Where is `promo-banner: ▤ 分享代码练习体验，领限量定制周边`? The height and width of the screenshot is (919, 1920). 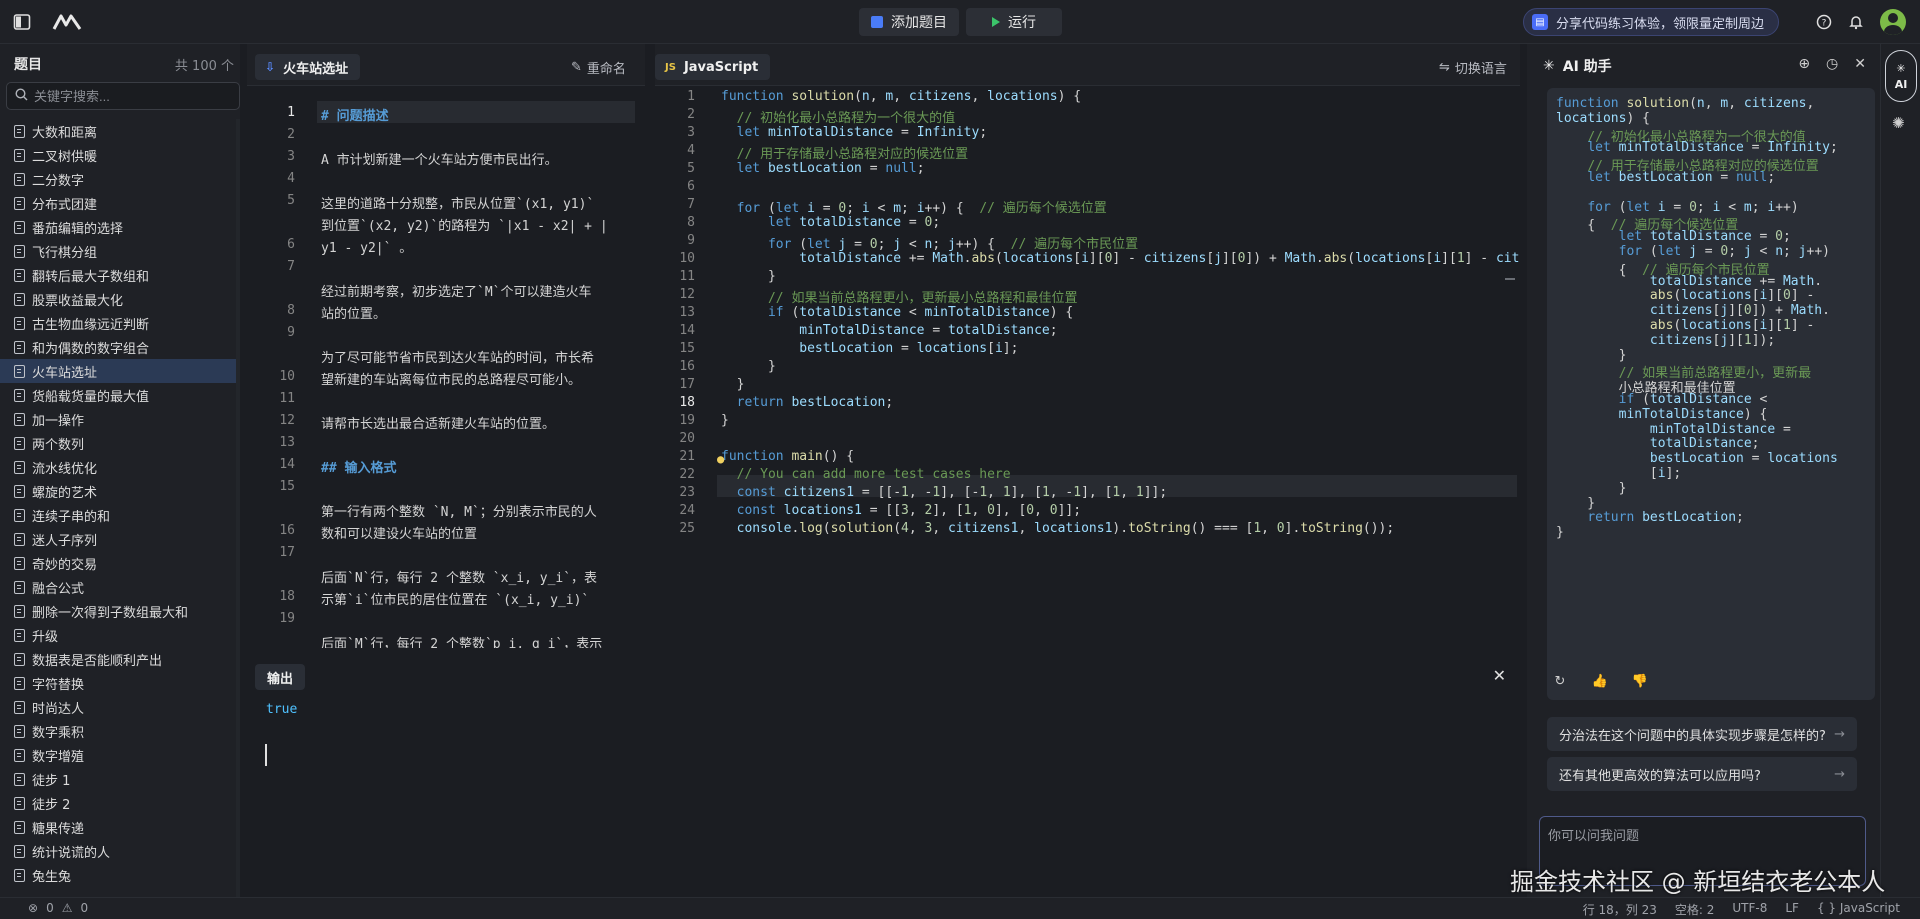
promo-banner: ▤ 分享代码练习体验，领限量定制周边 is located at coordinates (1651, 22).